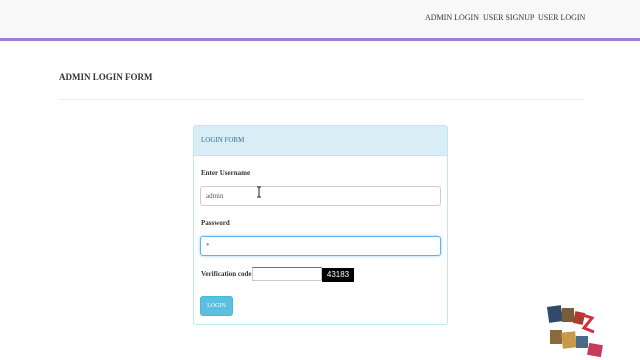  I want to click on panel-heading: LOGIN FORM, so click(320, 141).